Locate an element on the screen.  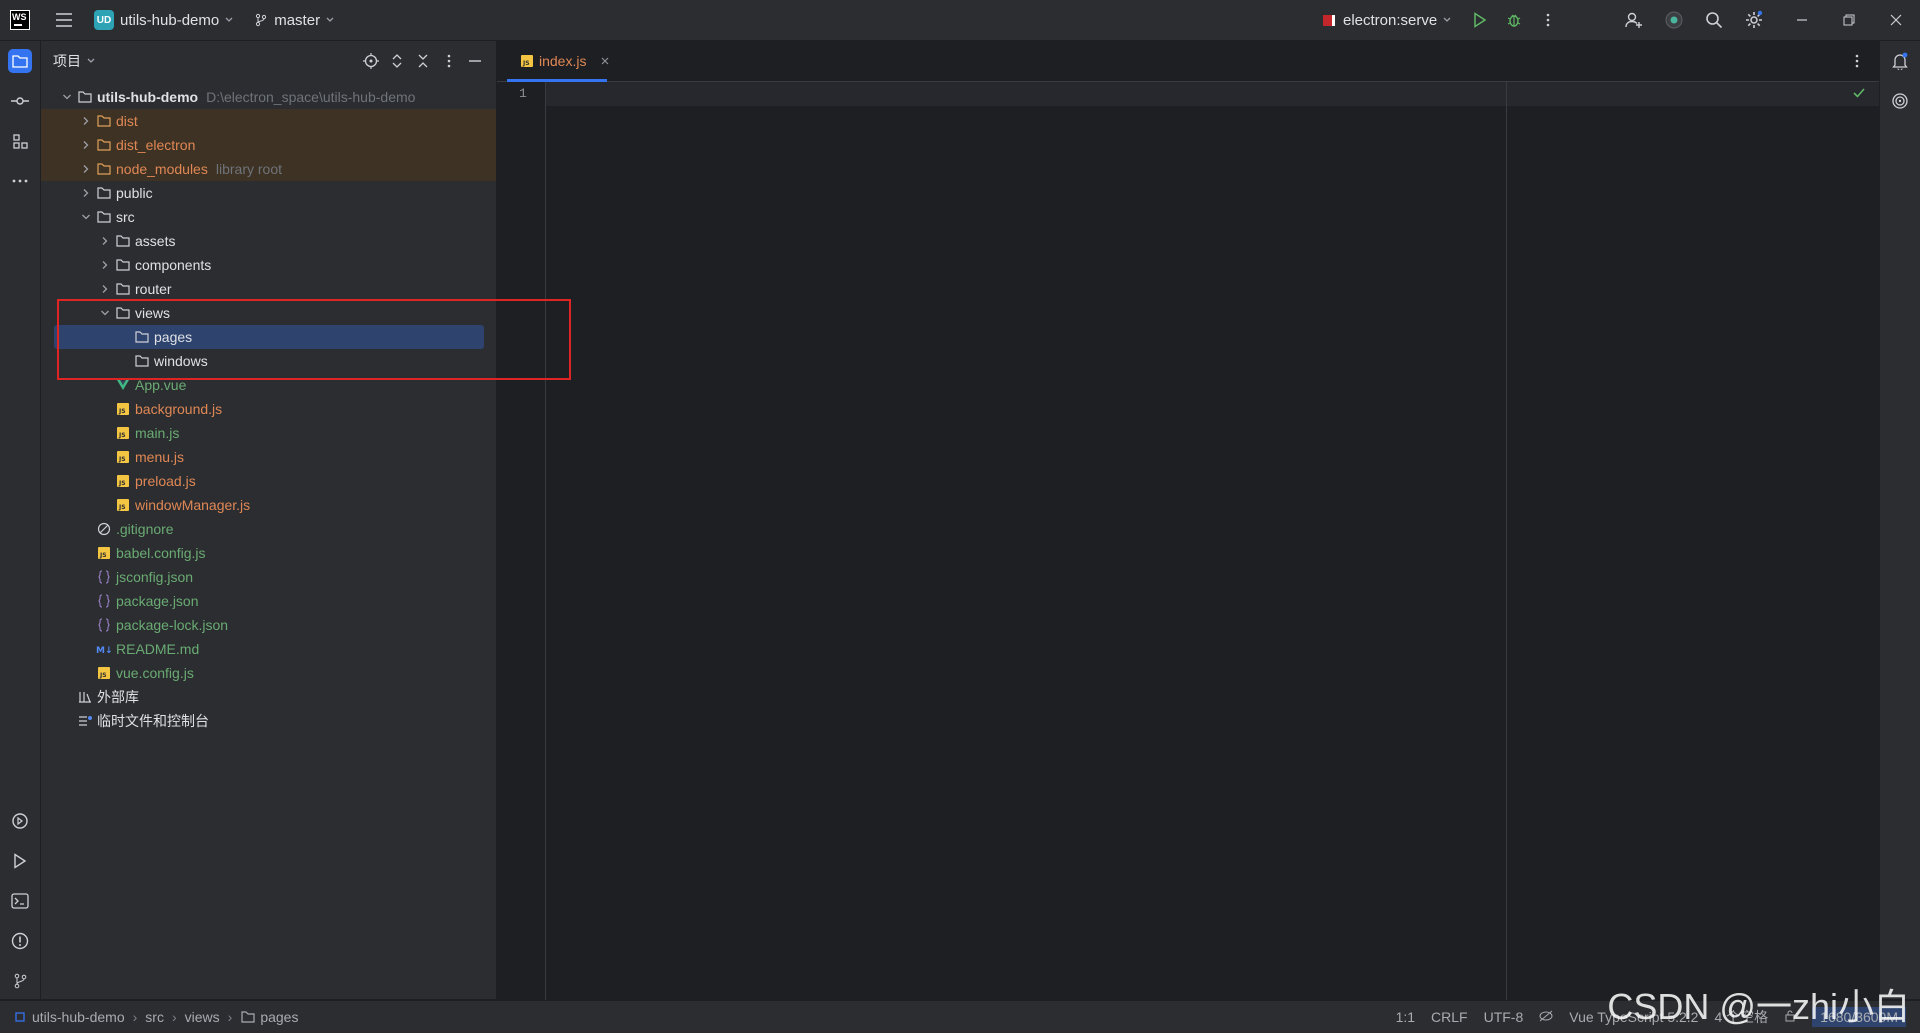
eye-off-icon is located at coordinates (1546, 1017).